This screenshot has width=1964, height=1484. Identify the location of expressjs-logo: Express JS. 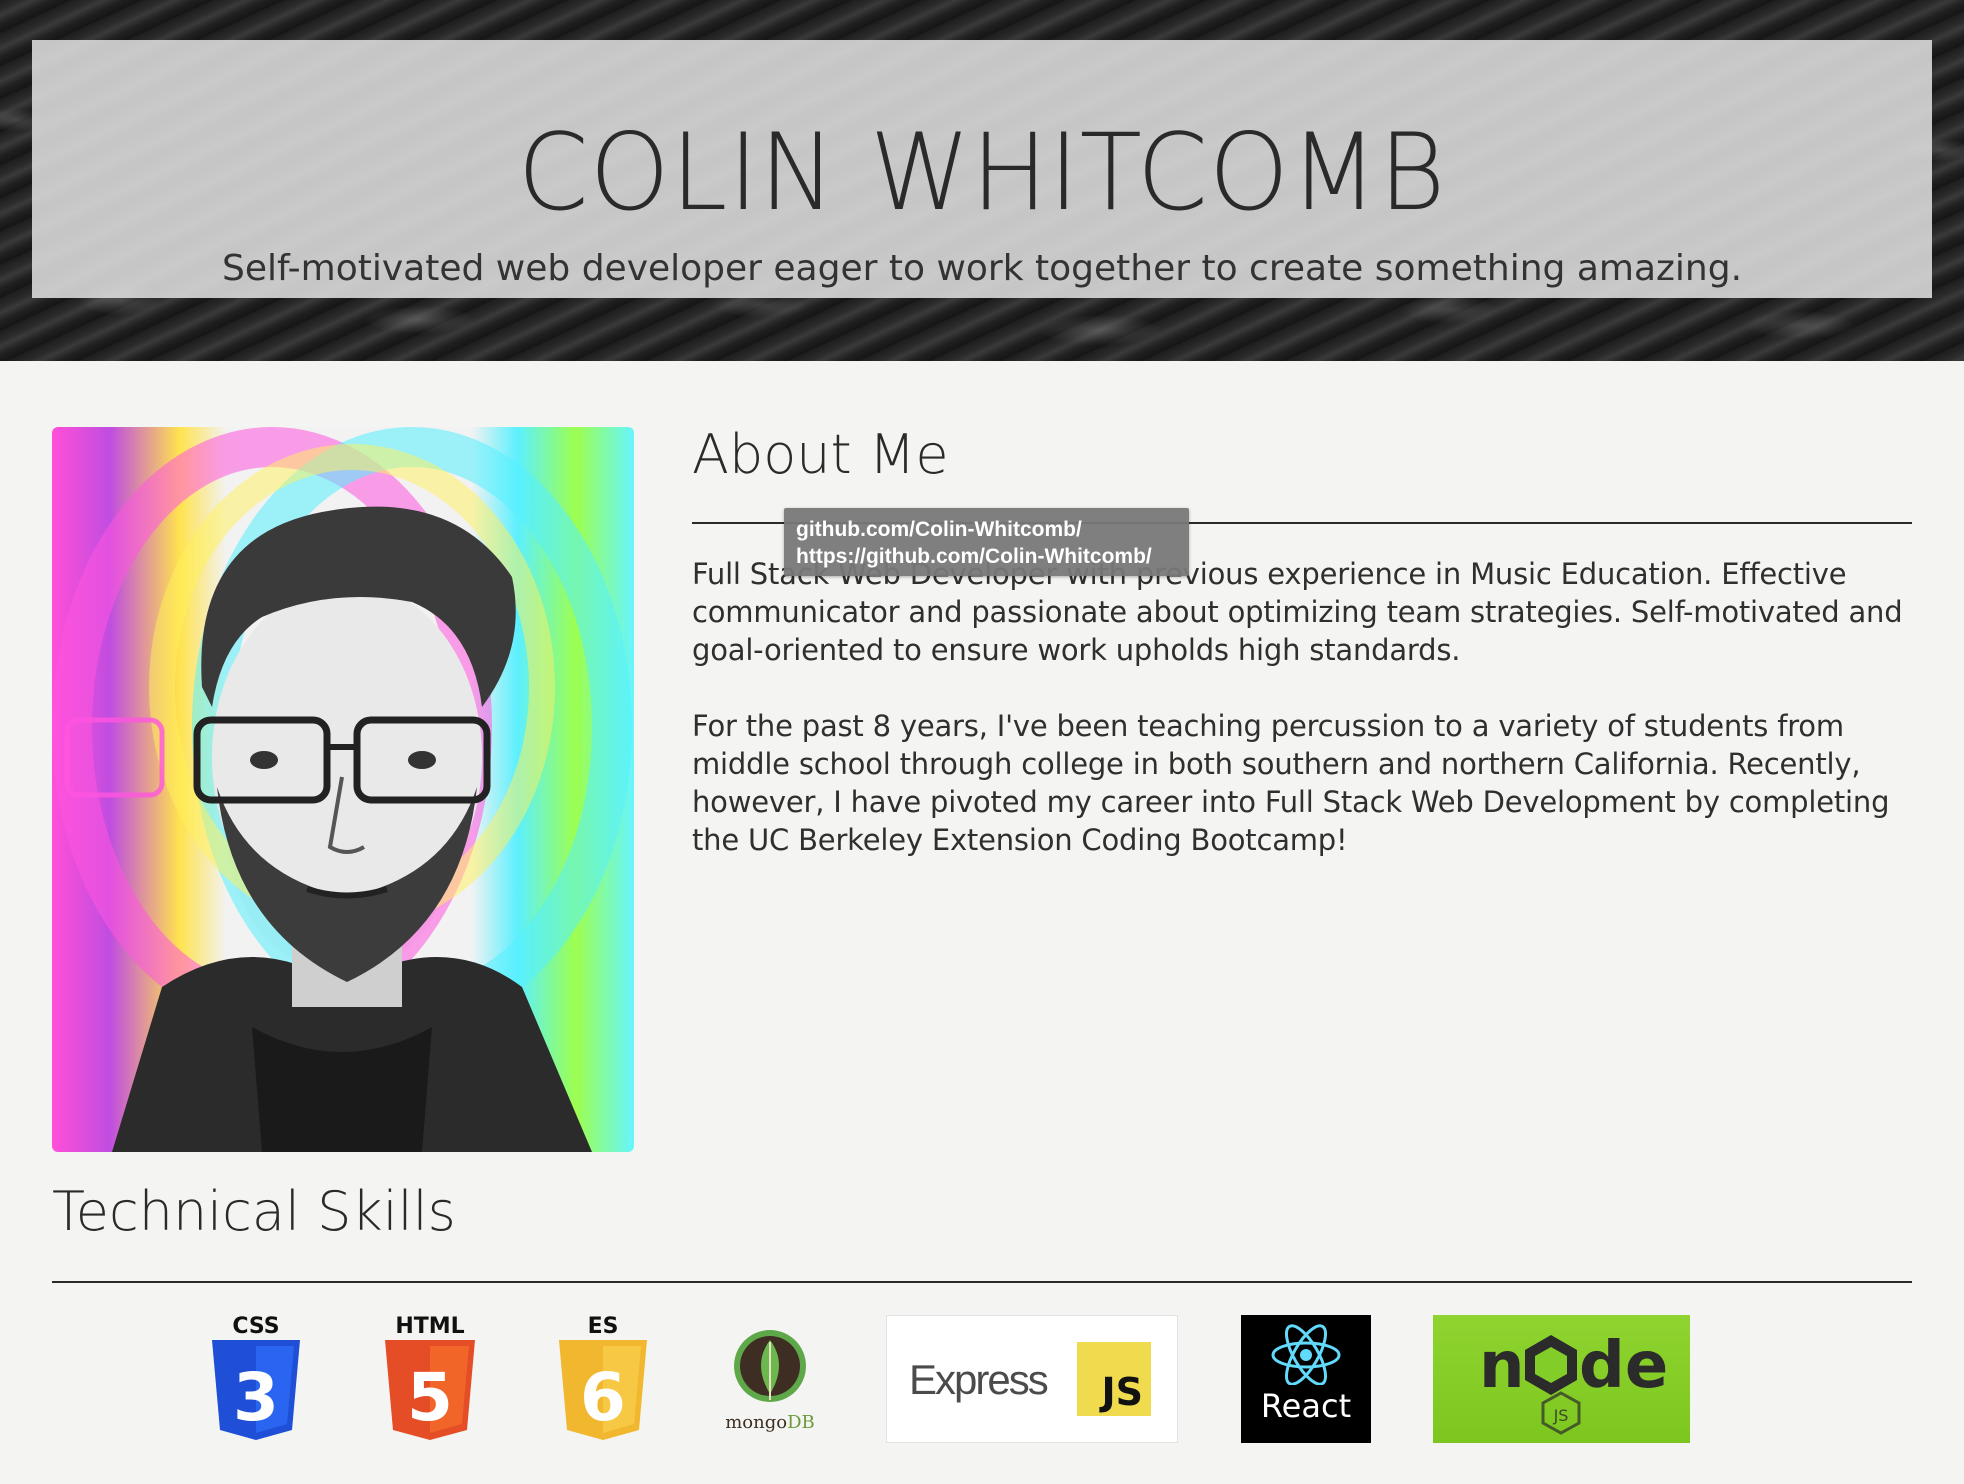
(1032, 1379).